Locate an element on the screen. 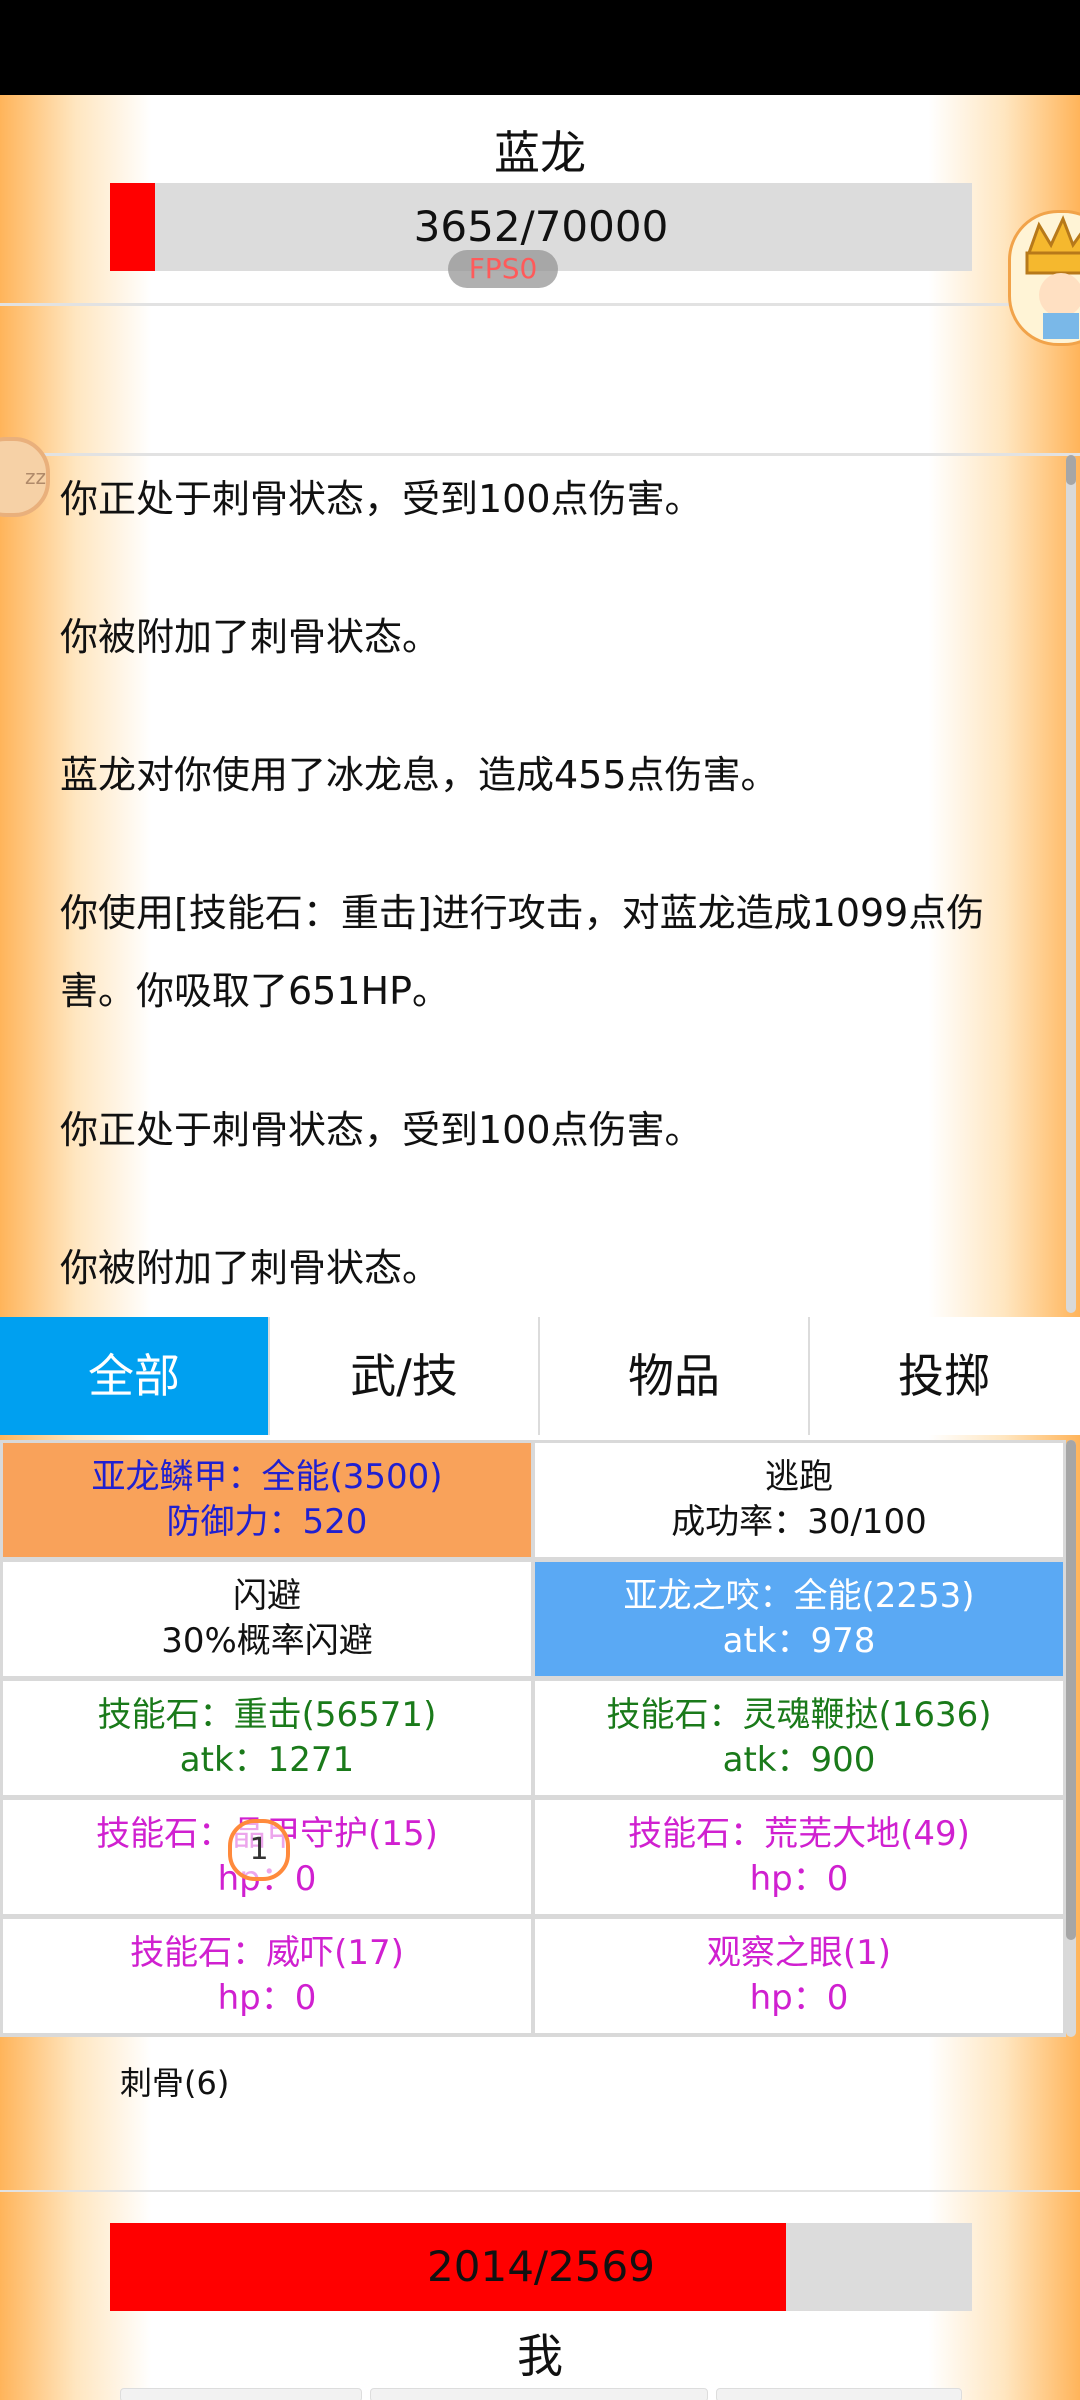 Image resolution: width=1080 pixels, height=2400 pixels. escape-button: 逃跑 成功率：30/100 is located at coordinates (799, 1500).